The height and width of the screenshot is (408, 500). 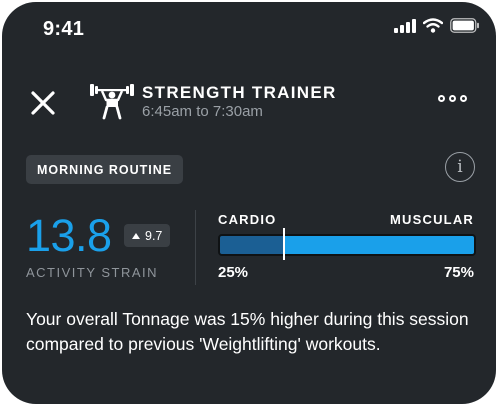 What do you see at coordinates (458, 272) in the screenshot?
I see `muscular-percent: 75%` at bounding box center [458, 272].